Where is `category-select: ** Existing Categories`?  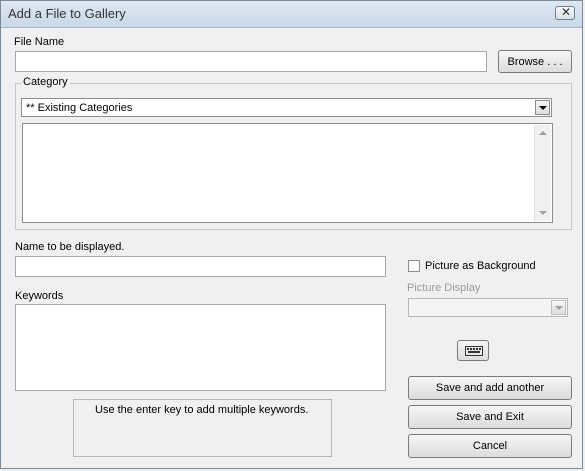
category-select: ** Existing Categories is located at coordinates (286, 107).